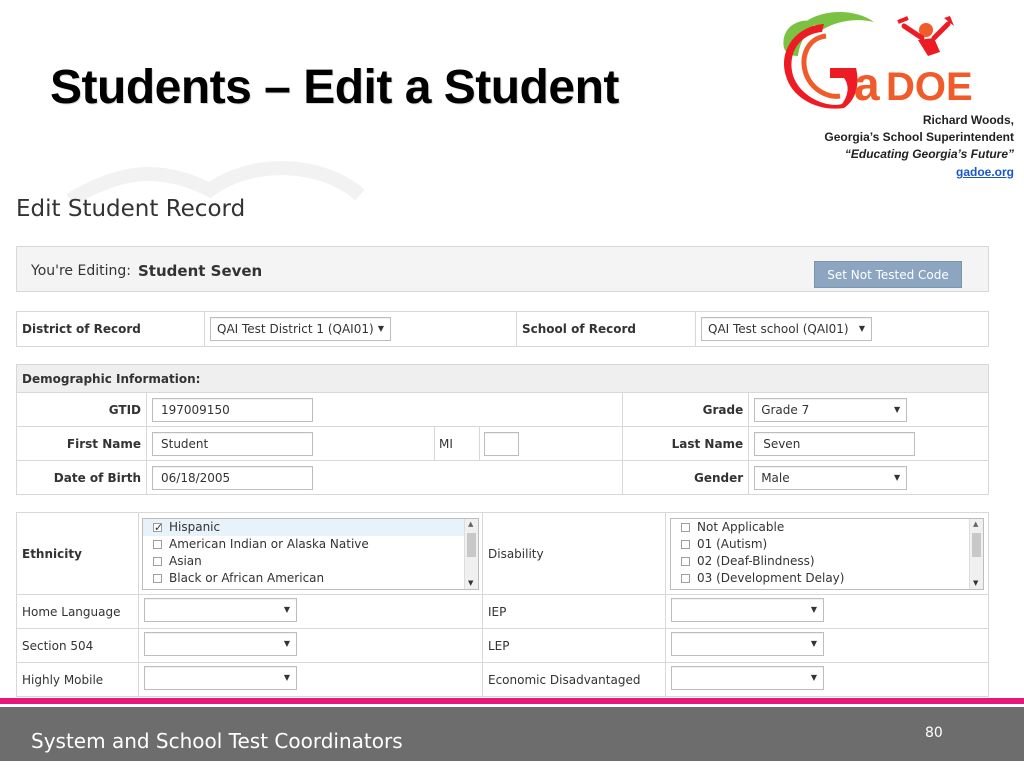  What do you see at coordinates (827, 527) in the screenshot?
I see `disability-option: Not Applicable` at bounding box center [827, 527].